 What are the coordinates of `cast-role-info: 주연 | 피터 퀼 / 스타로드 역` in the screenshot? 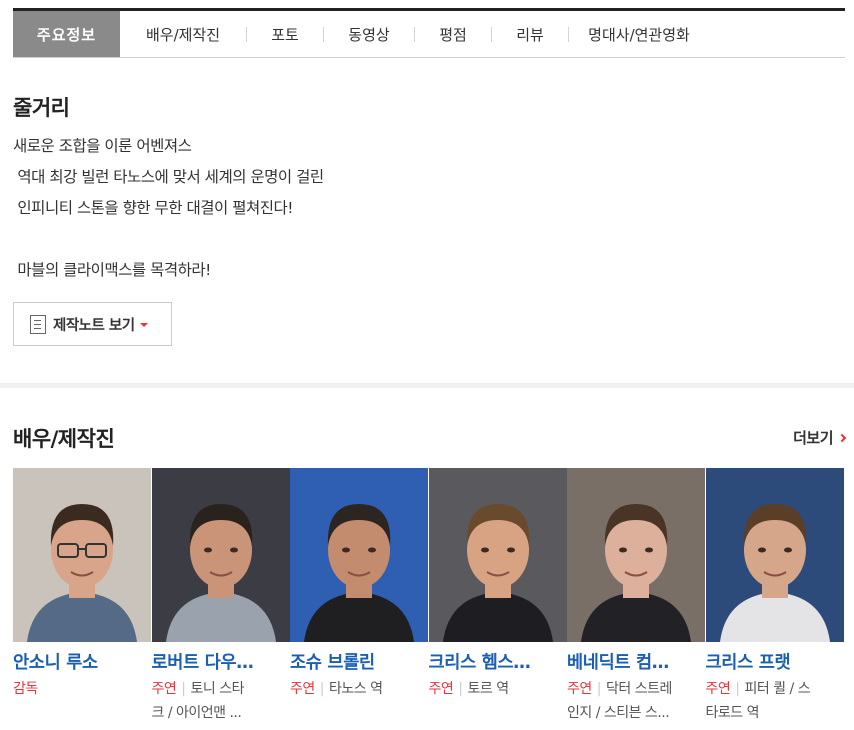 It's located at (769, 701).